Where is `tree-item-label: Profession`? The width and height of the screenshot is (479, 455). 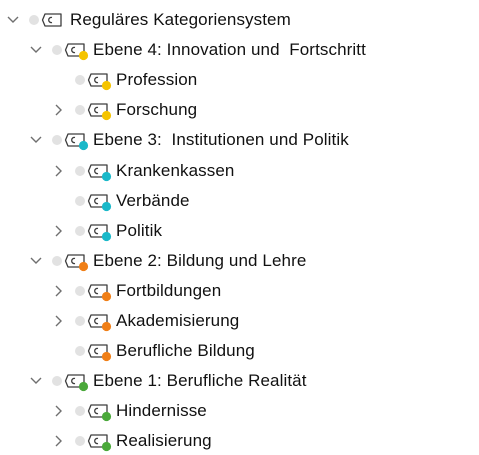 tree-item-label: Profession is located at coordinates (157, 80).